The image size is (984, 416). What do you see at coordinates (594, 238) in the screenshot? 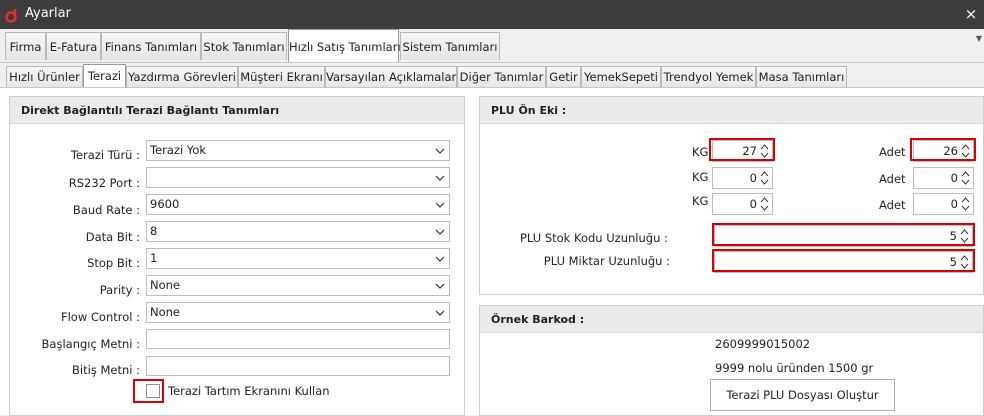
I see `stock-code-length-label: PLU Stok Kodu Uzunluğu :` at bounding box center [594, 238].